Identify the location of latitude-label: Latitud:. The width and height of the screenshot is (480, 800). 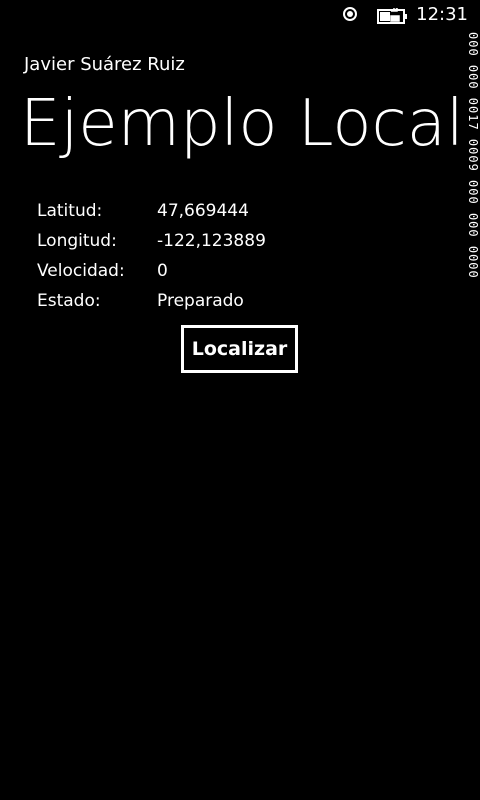
(70, 211).